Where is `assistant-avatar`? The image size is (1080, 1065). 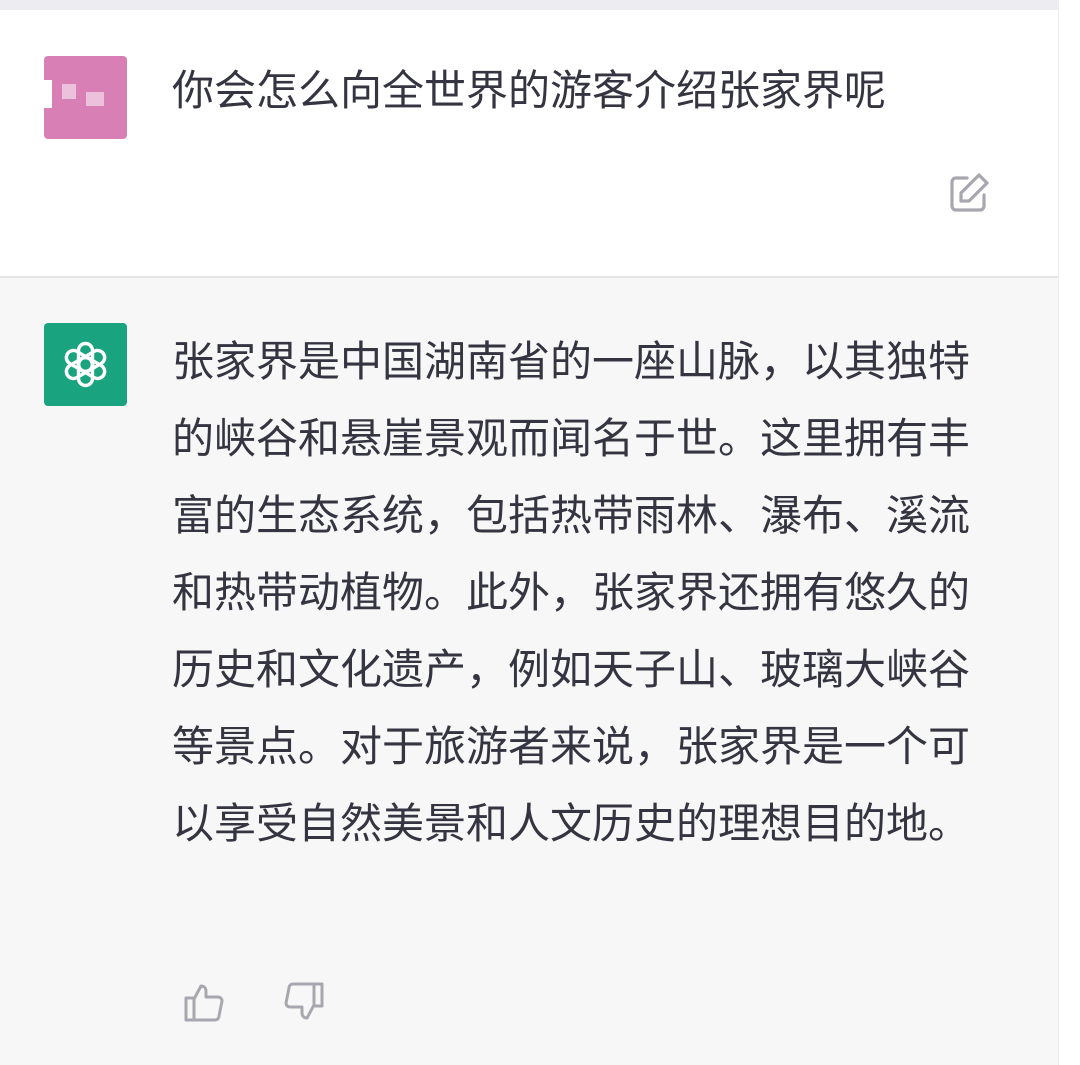
assistant-avatar is located at coordinates (85, 364).